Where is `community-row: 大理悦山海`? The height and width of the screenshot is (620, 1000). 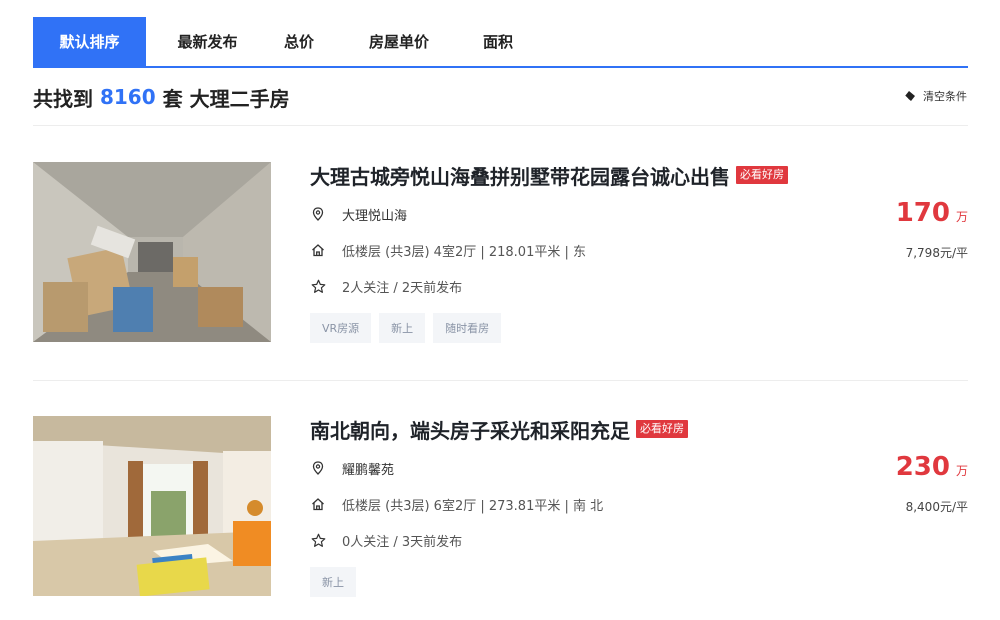 community-row: 大理悦山海 is located at coordinates (358, 214).